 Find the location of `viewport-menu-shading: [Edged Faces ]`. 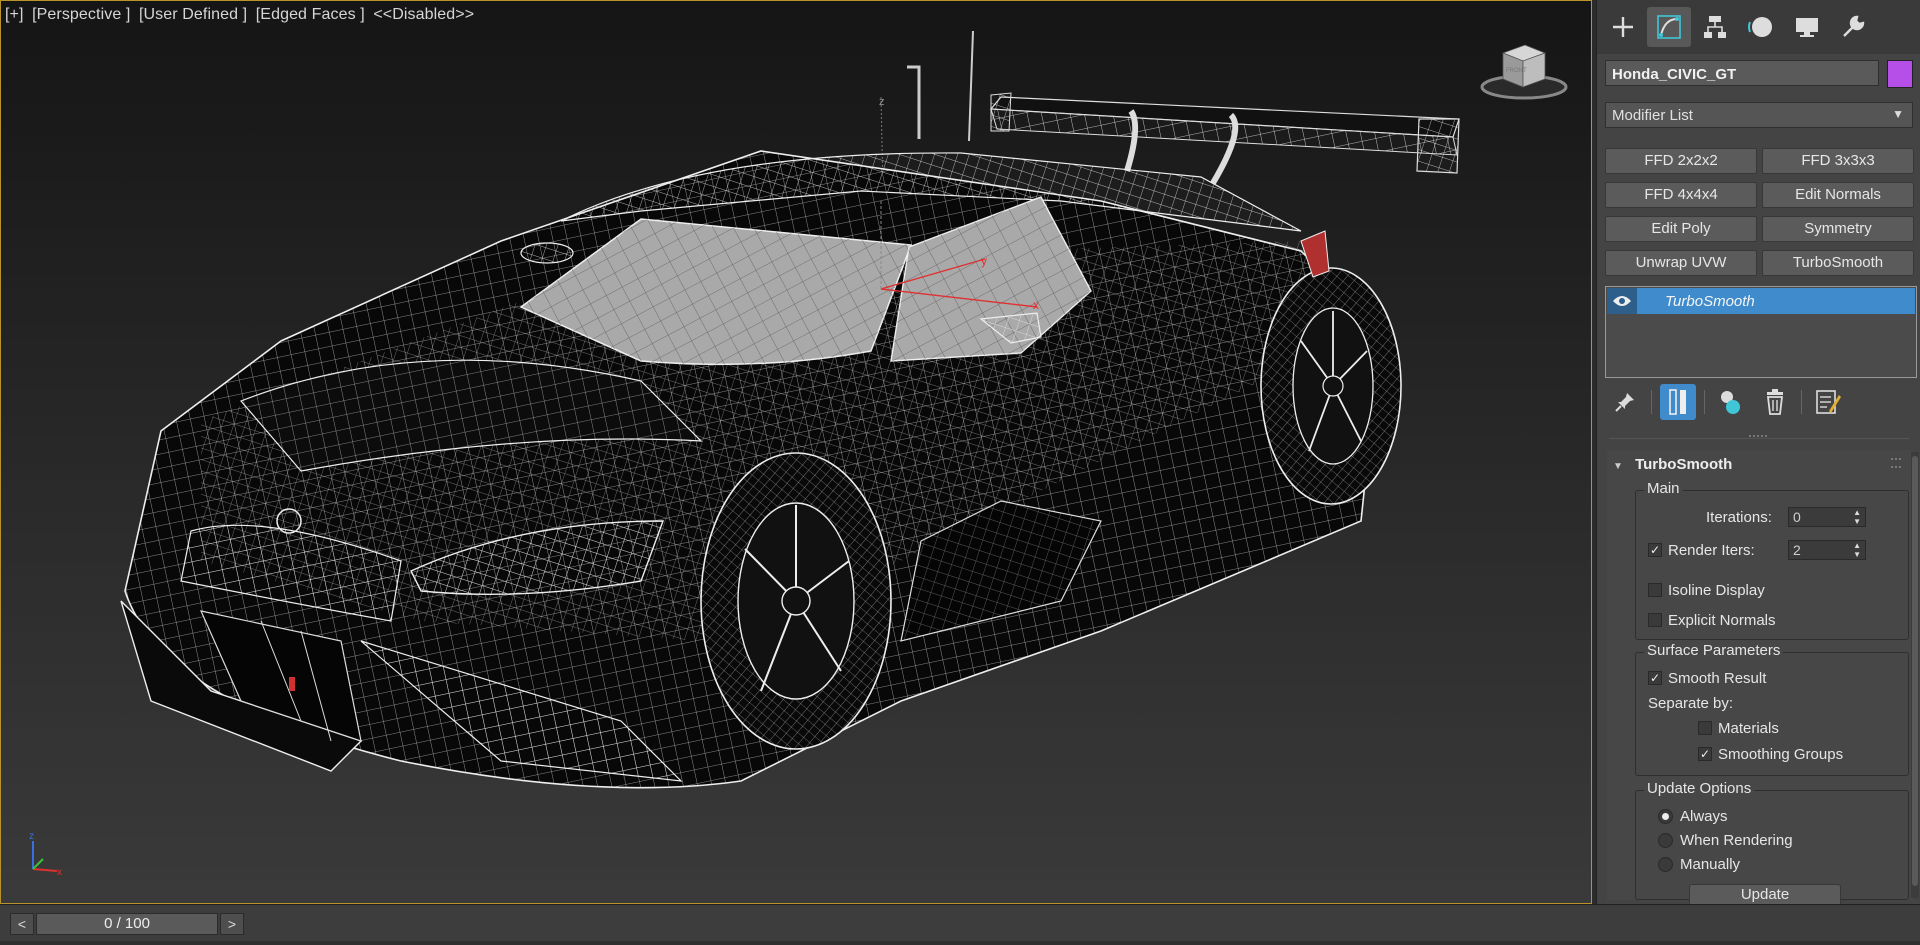

viewport-menu-shading: [Edged Faces ] is located at coordinates (310, 14).